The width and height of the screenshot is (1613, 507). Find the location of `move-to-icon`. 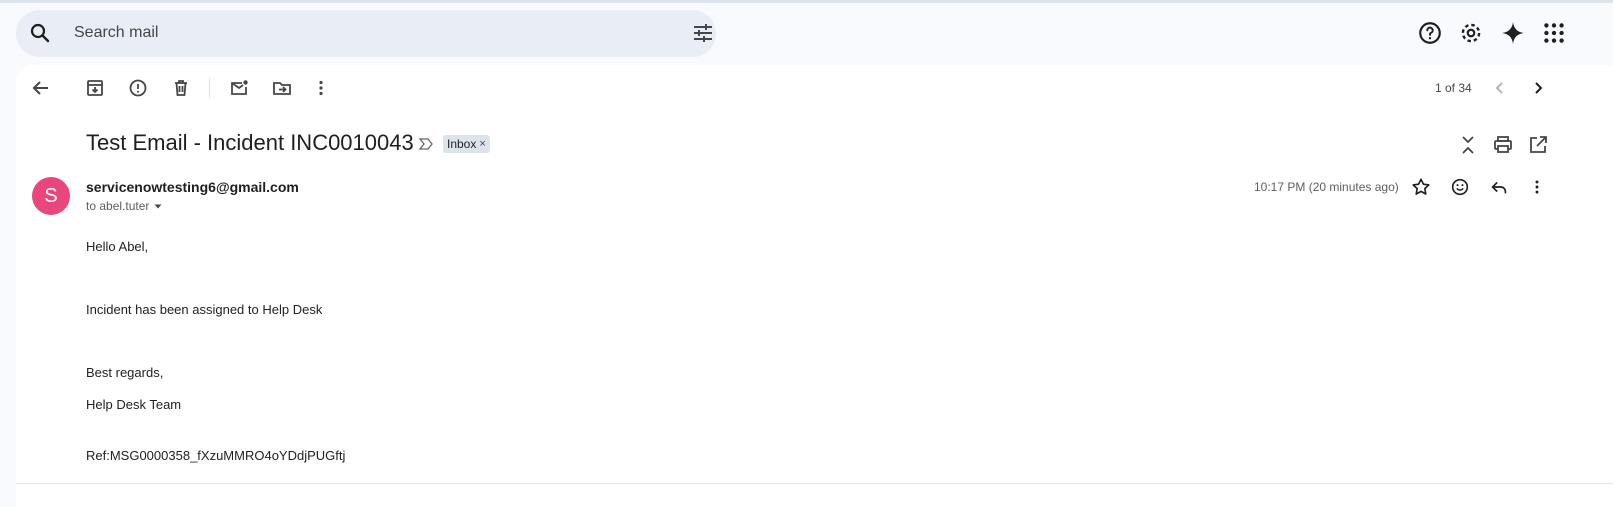

move-to-icon is located at coordinates (282, 88).